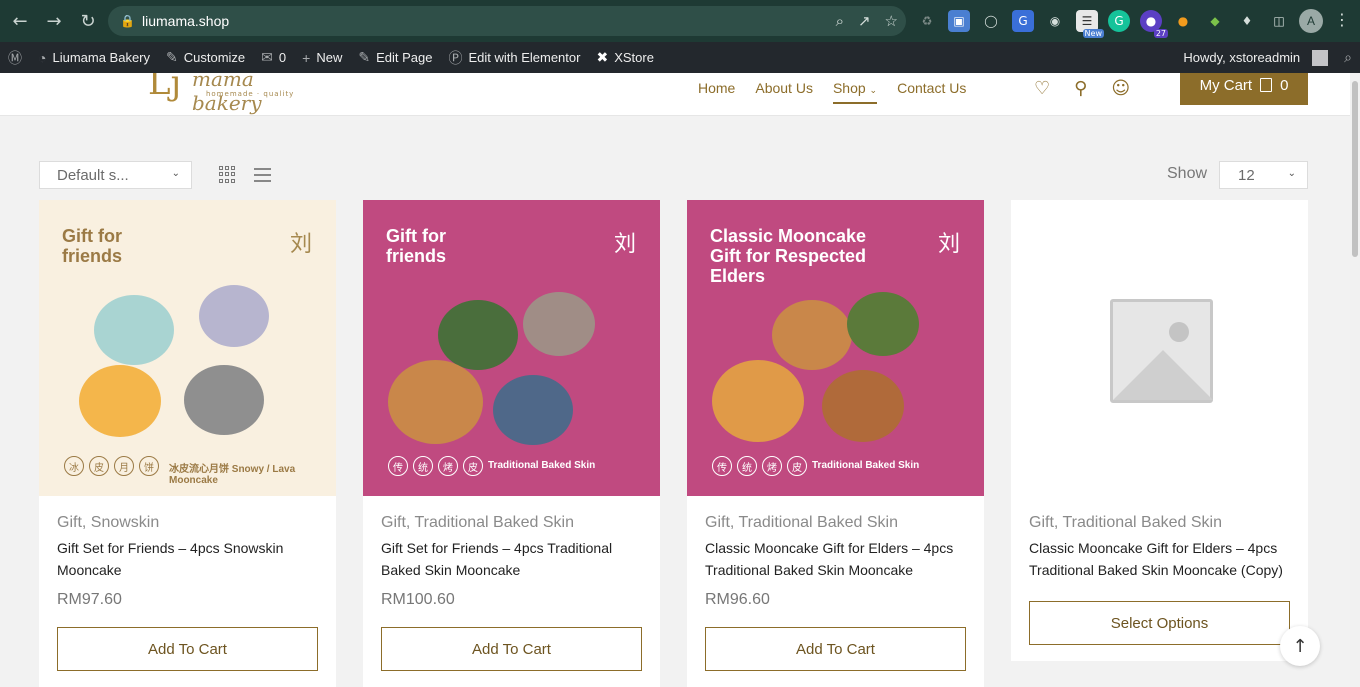 The width and height of the screenshot is (1360, 687). What do you see at coordinates (737, 599) in the screenshot?
I see `product-price: RM96.60` at bounding box center [737, 599].